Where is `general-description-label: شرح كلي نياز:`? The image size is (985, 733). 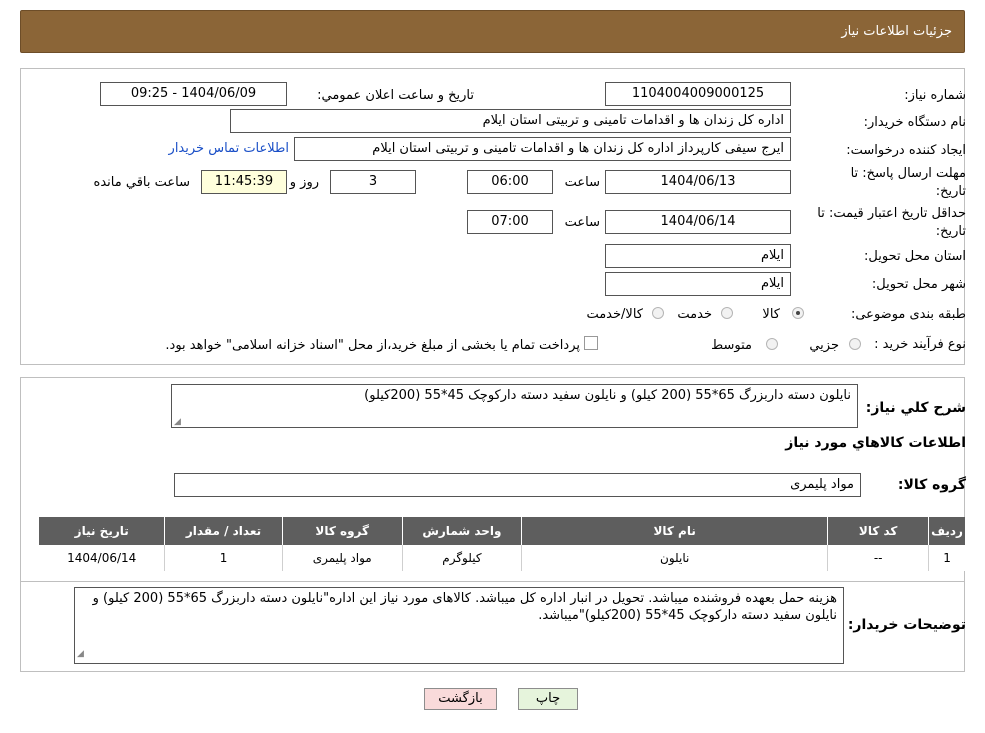
general-description-label: شرح كلي نياز: is located at coordinates (915, 408).